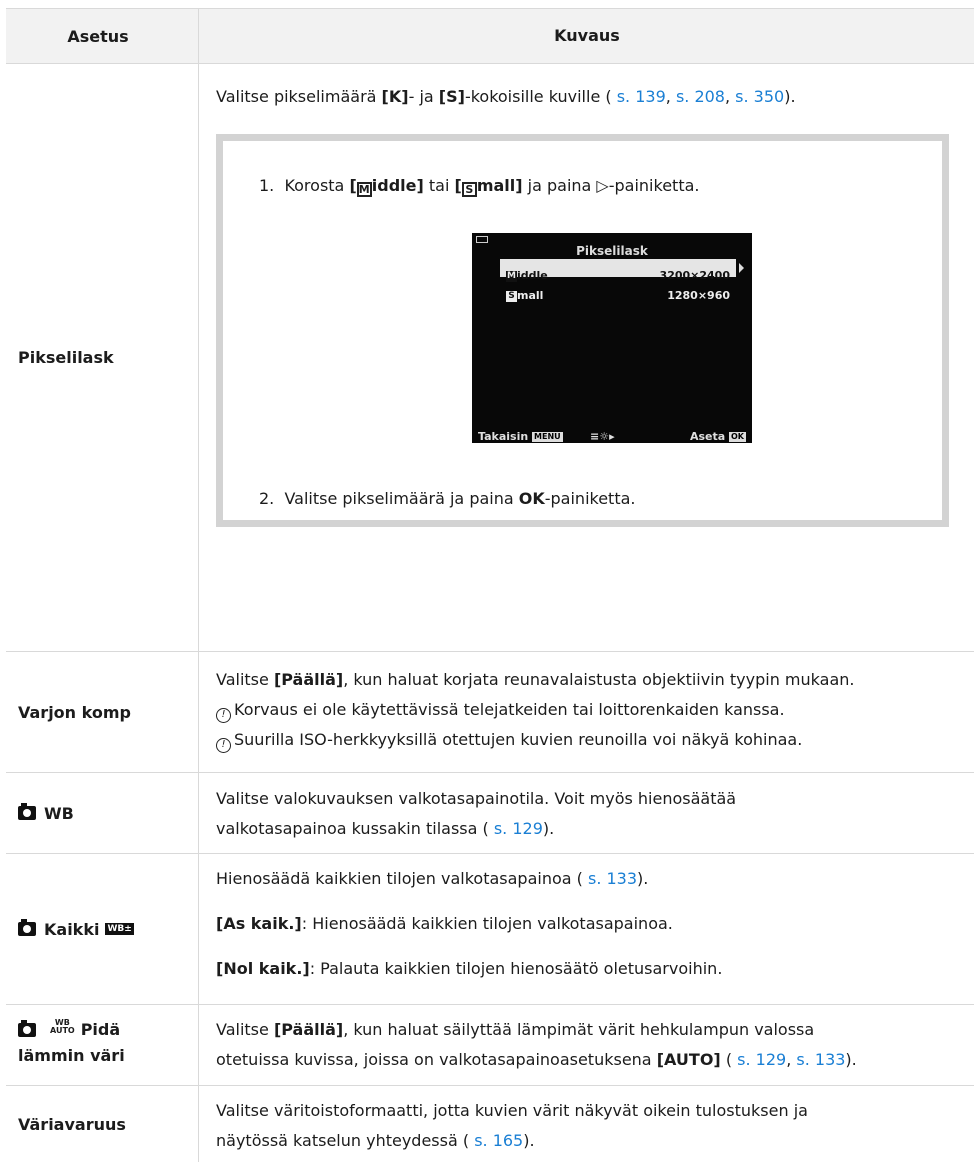 Image resolution: width=978 pixels, height=1162 pixels. Describe the element at coordinates (520, 436) in the screenshot. I see `screen-back: Takaisin MENU` at that location.